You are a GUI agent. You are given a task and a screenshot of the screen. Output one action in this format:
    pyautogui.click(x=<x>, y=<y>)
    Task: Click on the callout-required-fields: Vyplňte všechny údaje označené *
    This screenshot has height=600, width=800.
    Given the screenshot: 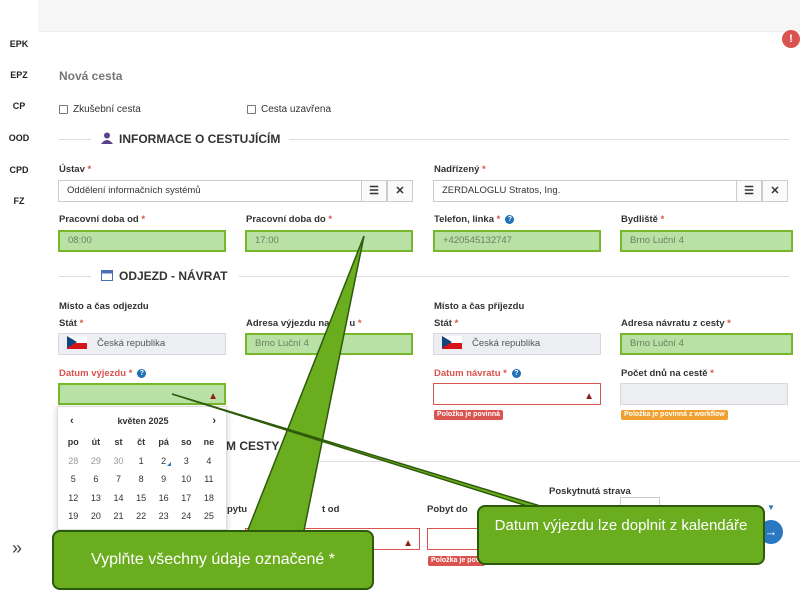 What is the action you would take?
    pyautogui.click(x=213, y=560)
    